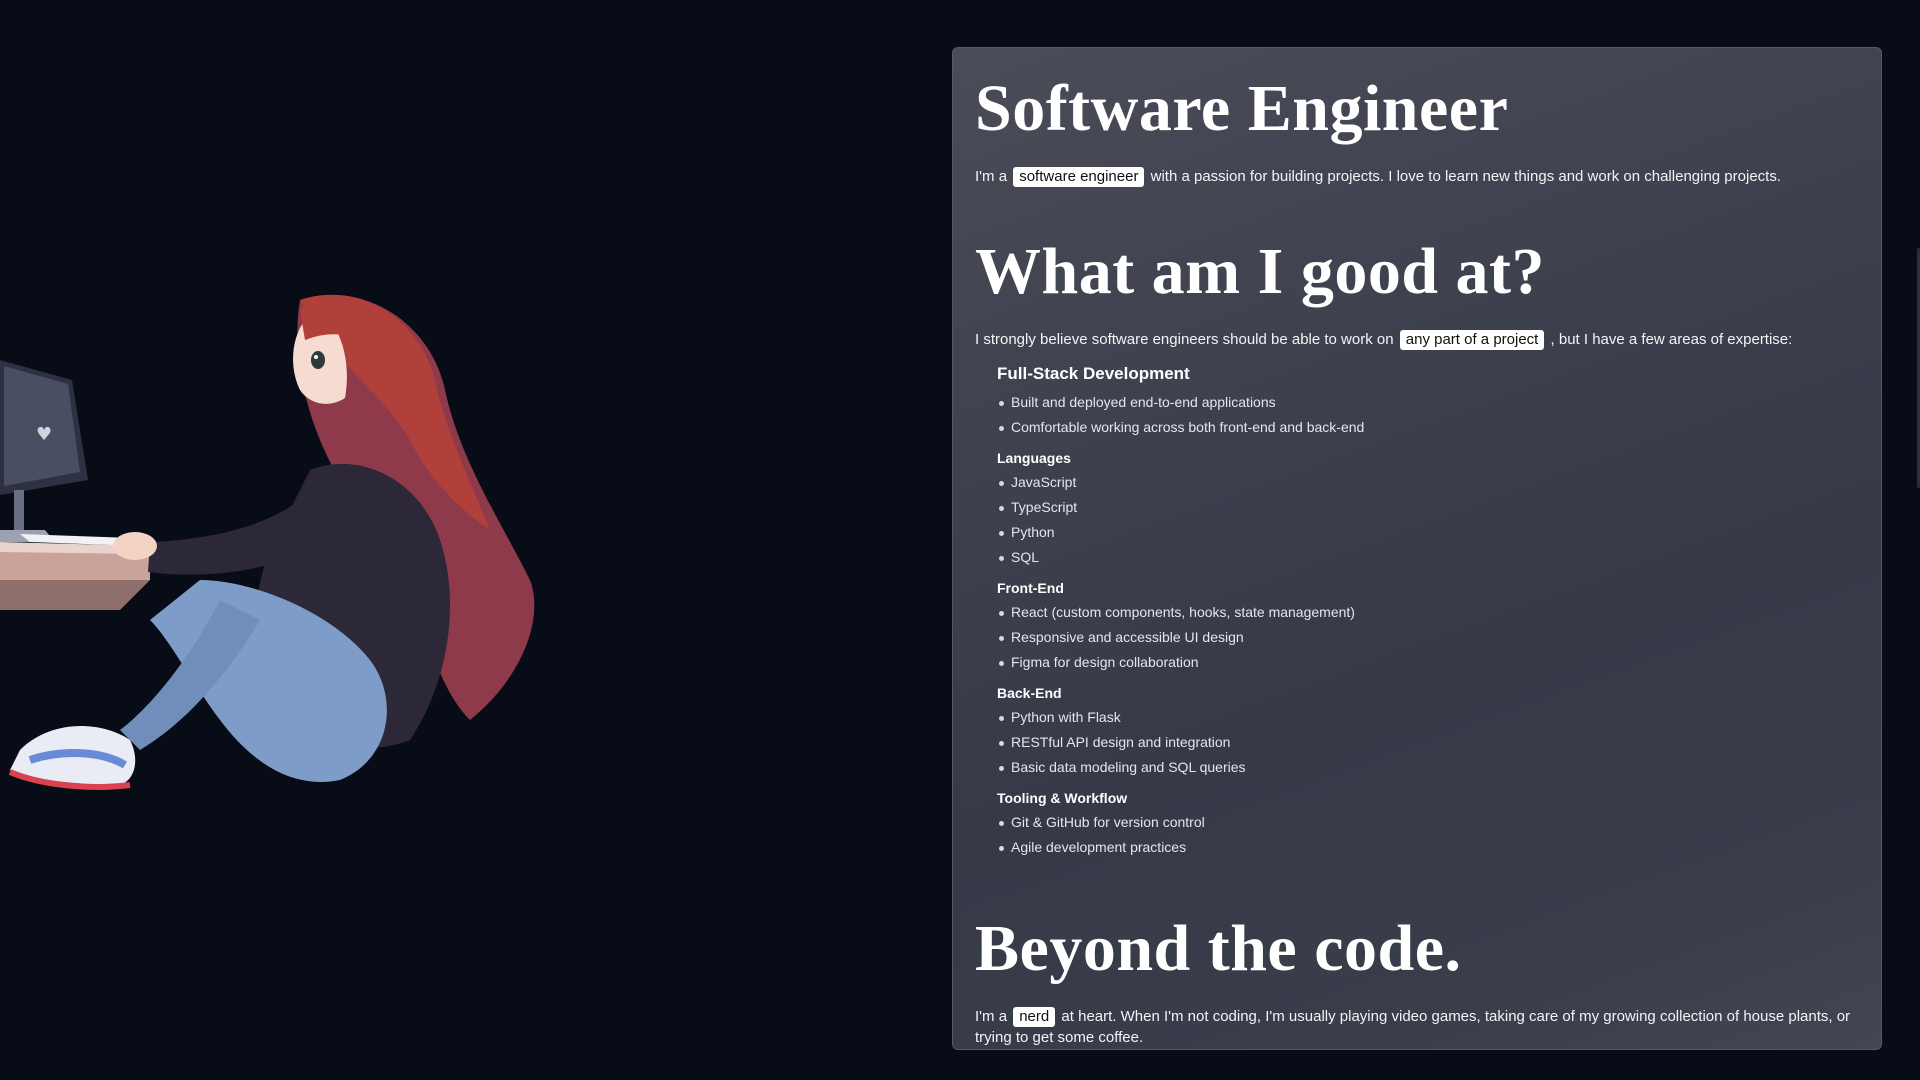  What do you see at coordinates (44, 451) in the screenshot?
I see `monitor: ♥` at bounding box center [44, 451].